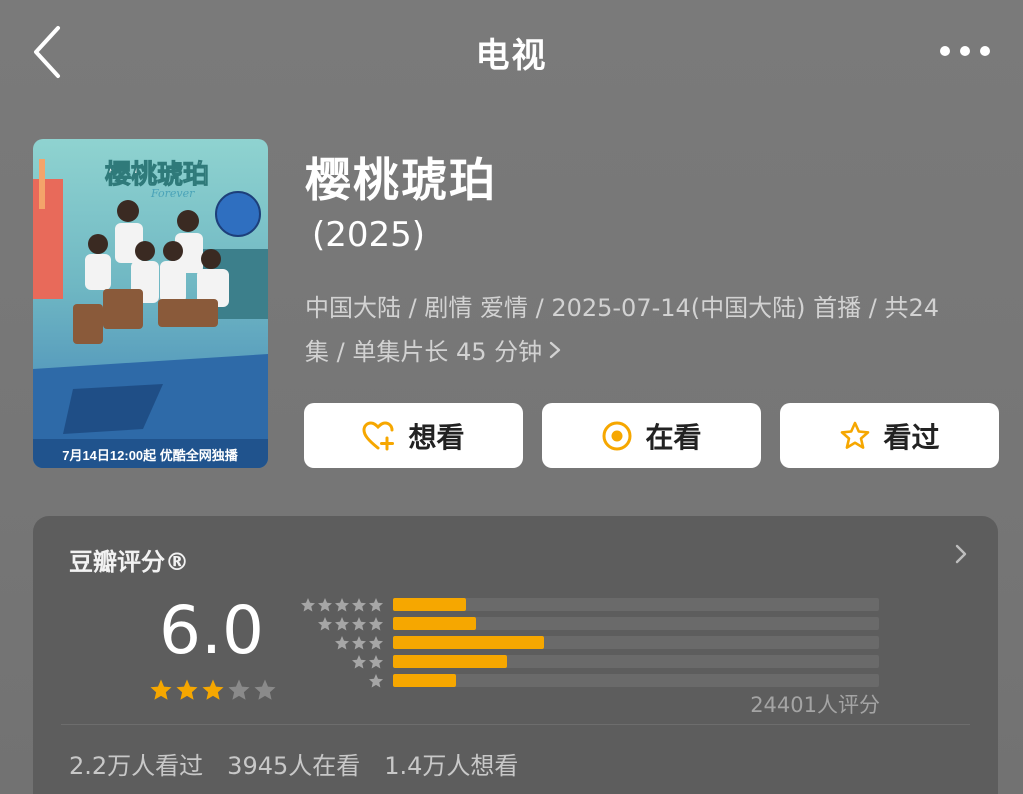 Image resolution: width=1023 pixels, height=794 pixels. I want to click on watched-button: 看过, so click(889, 435).